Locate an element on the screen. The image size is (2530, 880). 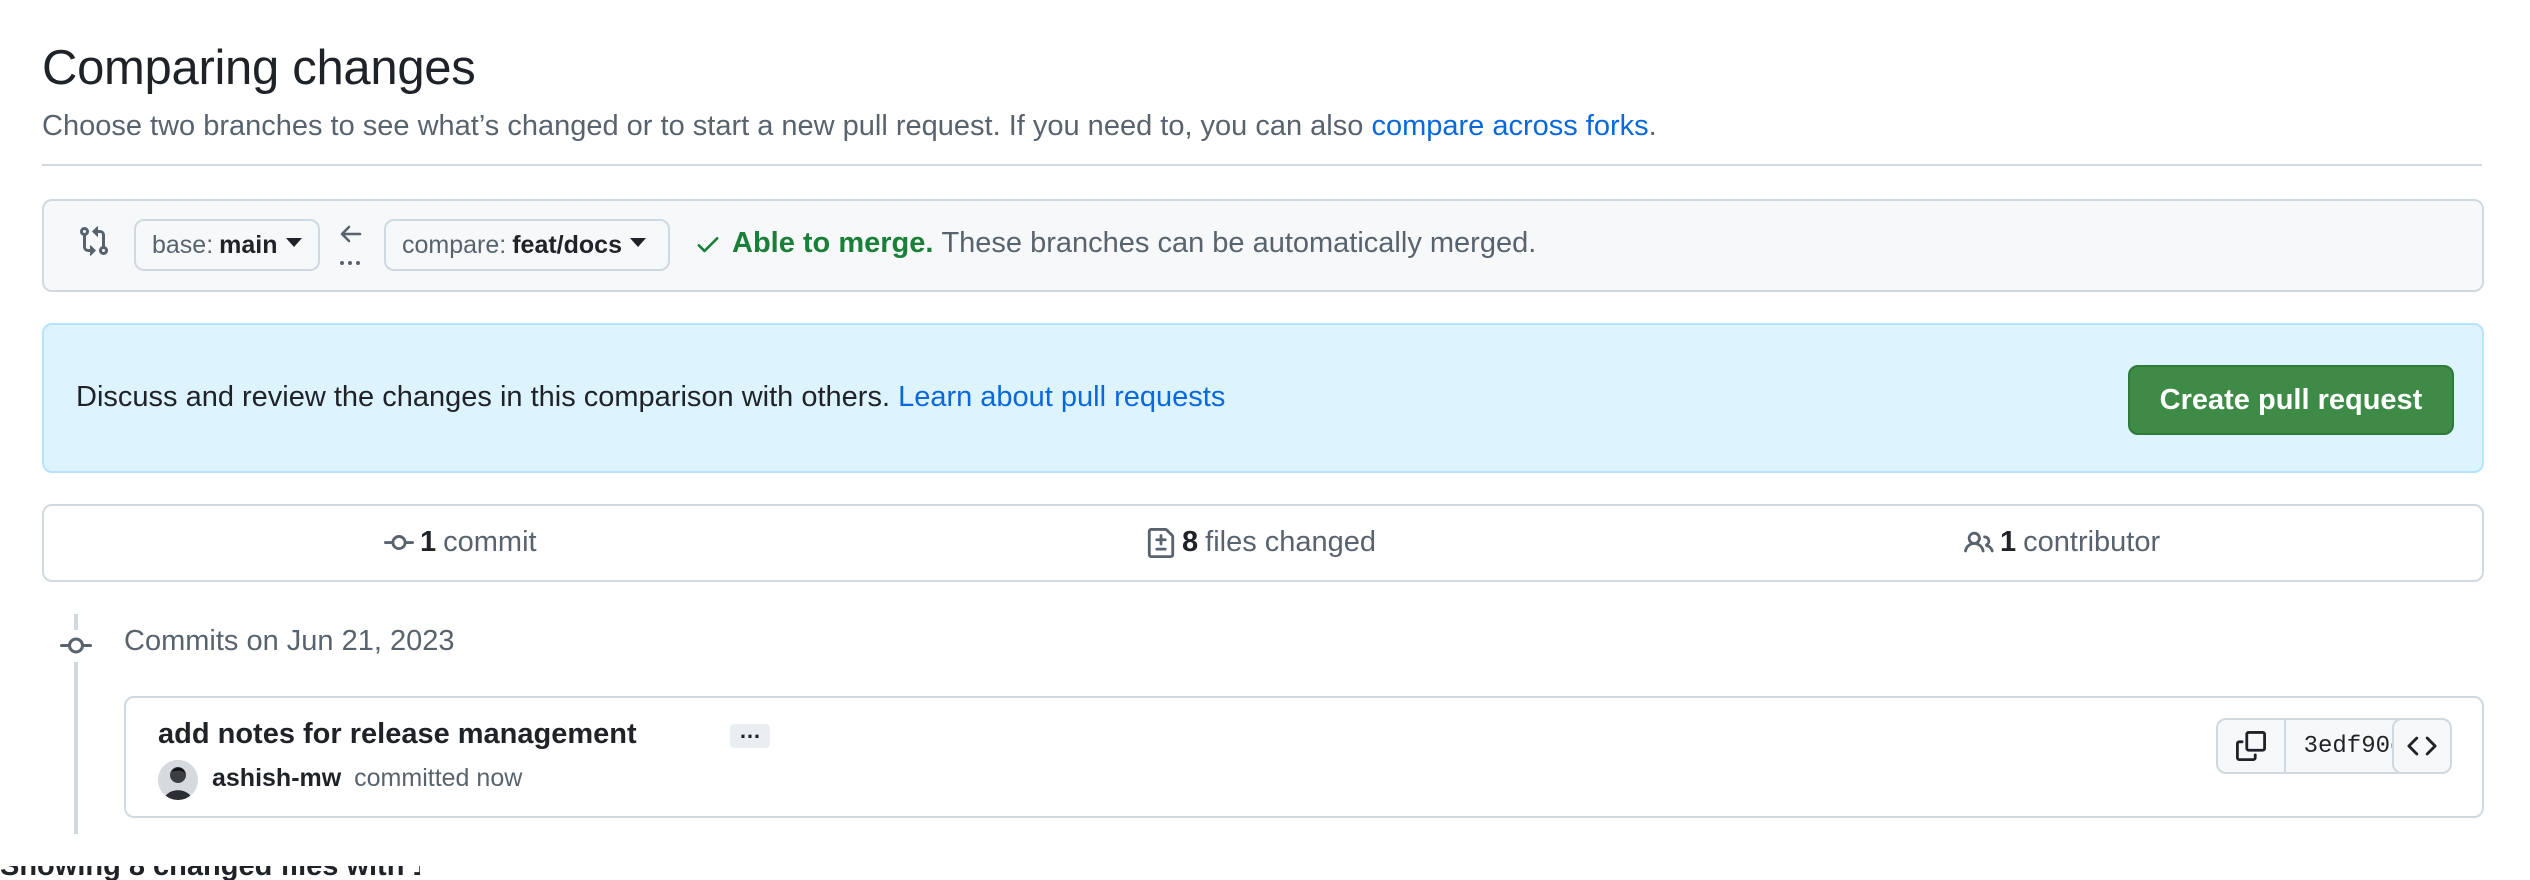
copy-sha-button is located at coordinates (2250, 746).